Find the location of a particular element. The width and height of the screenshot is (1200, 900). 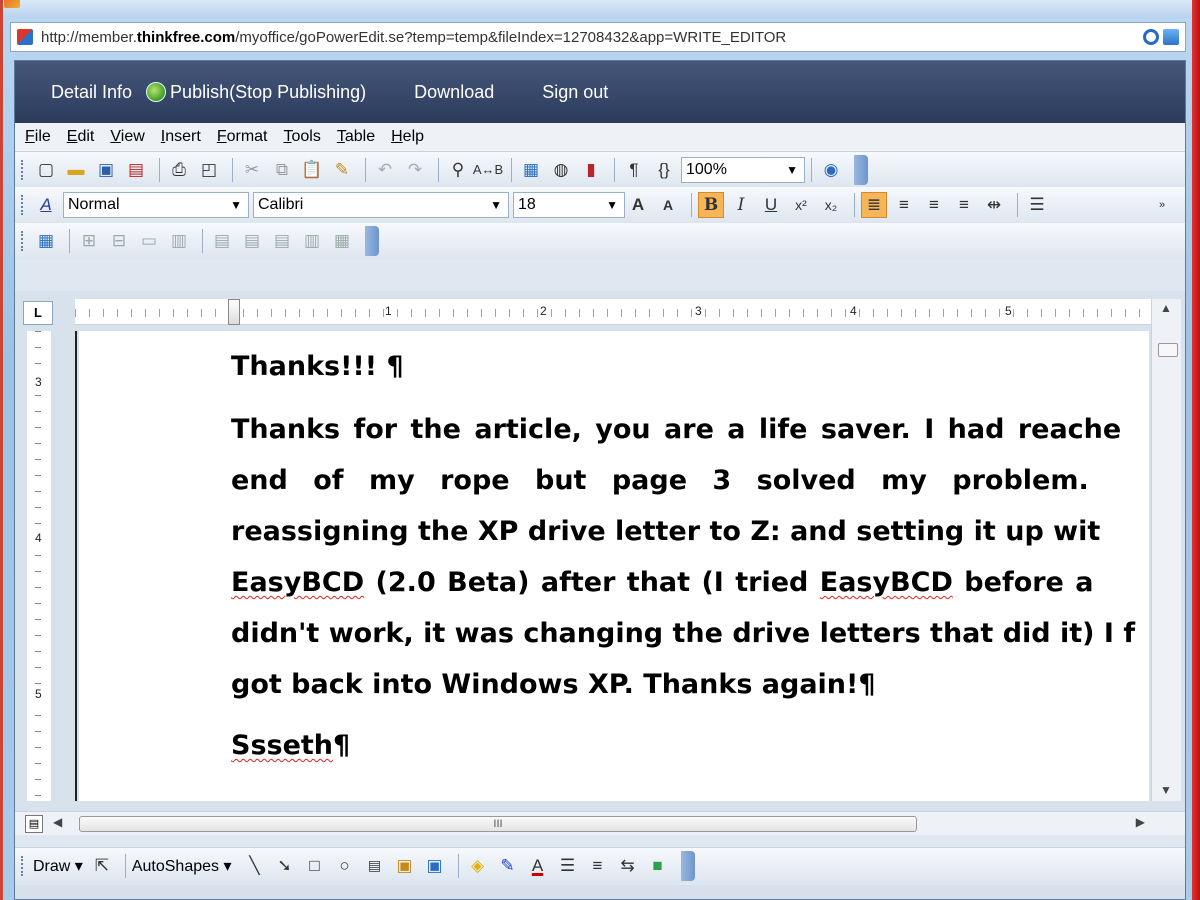

subscript-icon: x₂ is located at coordinates (831, 205).